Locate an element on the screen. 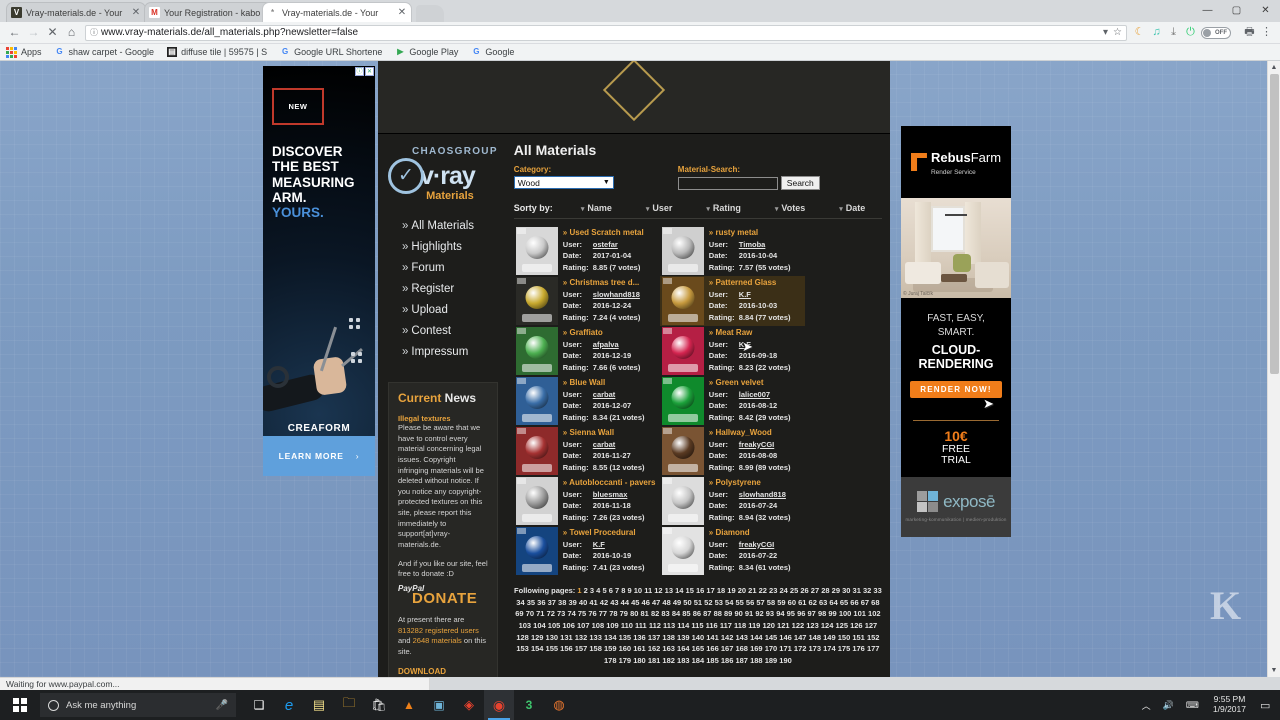 This screenshot has height=720, width=1280. page-link: 3 is located at coordinates (592, 590).